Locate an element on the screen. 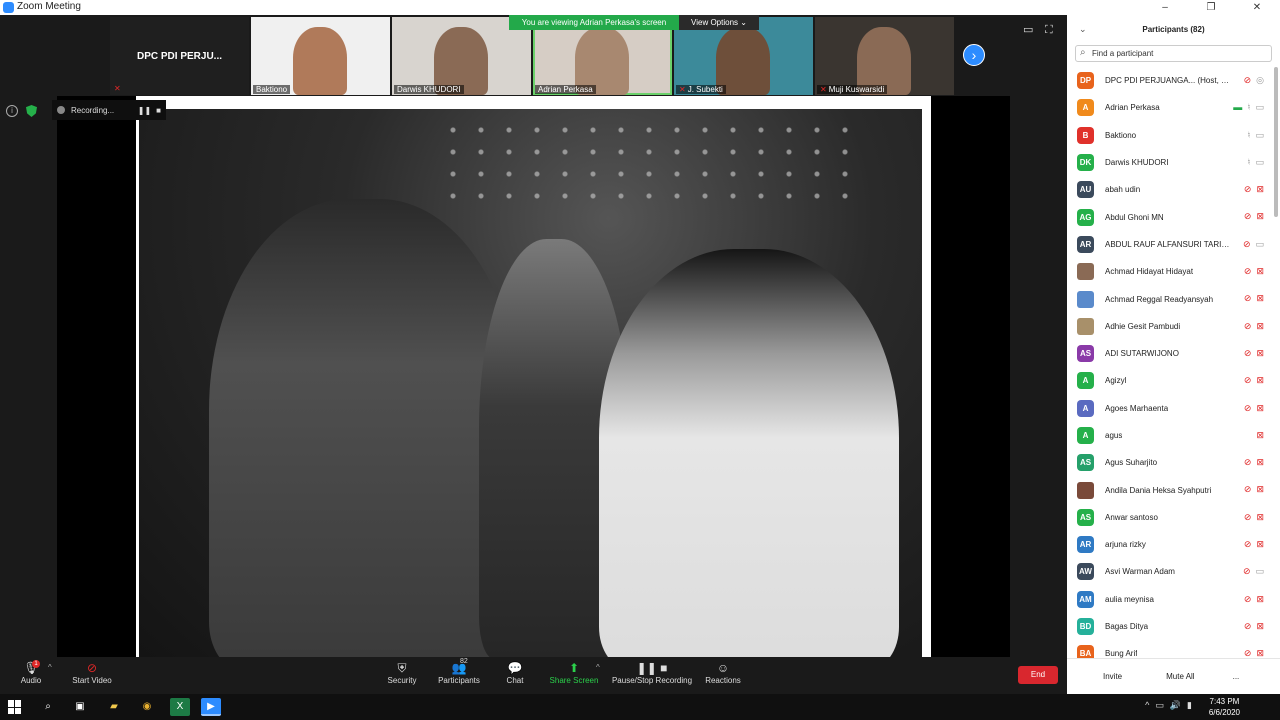 The width and height of the screenshot is (1280, 720). audio-button: 🎙 1 Audio is located at coordinates (31, 672).